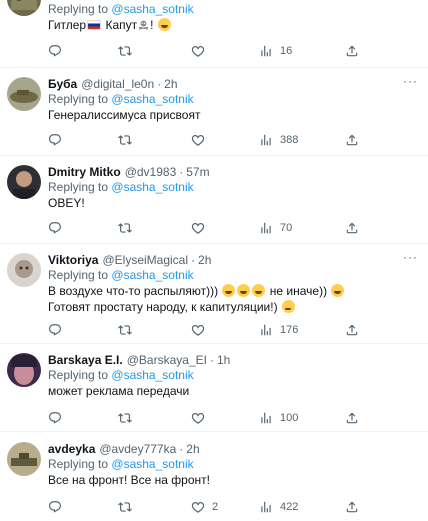 This screenshot has width=428, height=521. I want to click on wink-emoji-icon, so click(288, 306).